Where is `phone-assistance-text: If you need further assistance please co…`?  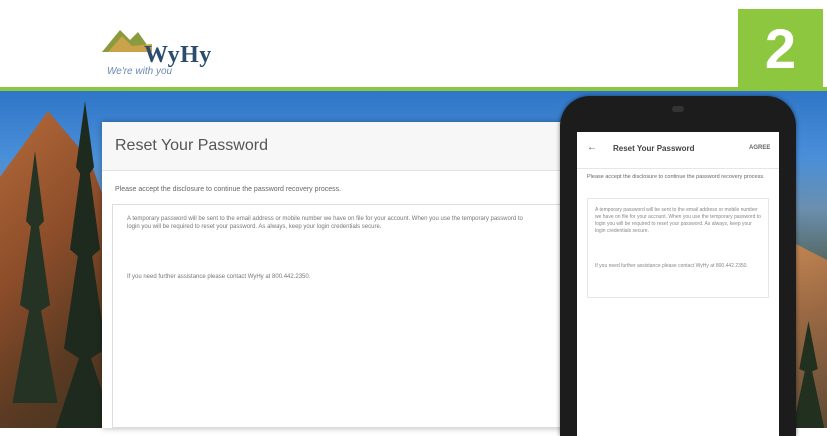 phone-assistance-text: If you need further assistance please co… is located at coordinates (671, 266).